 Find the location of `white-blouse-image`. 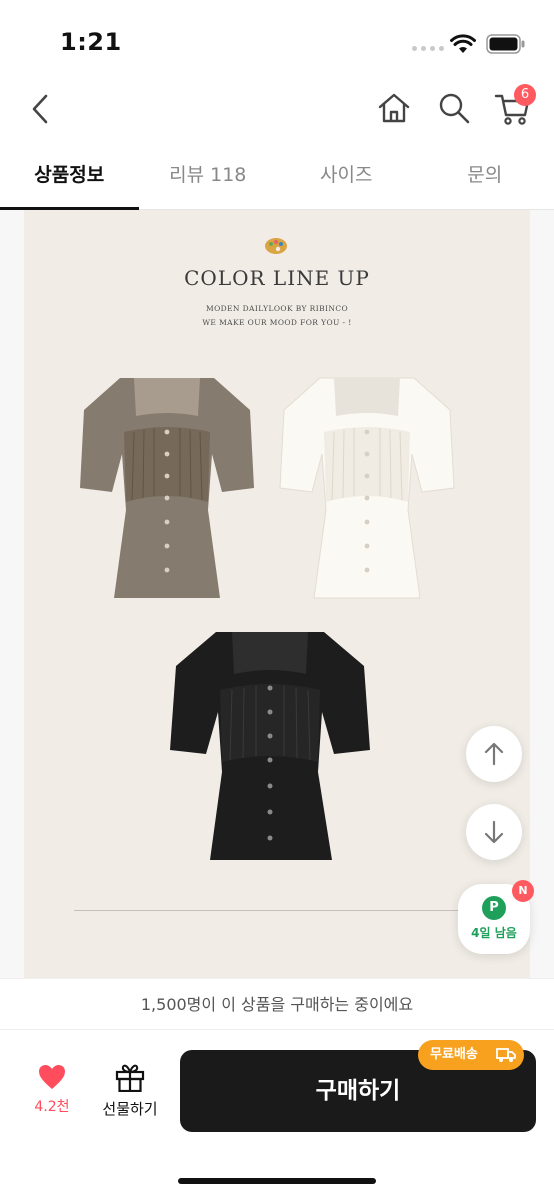

white-blouse-image is located at coordinates (367, 488).